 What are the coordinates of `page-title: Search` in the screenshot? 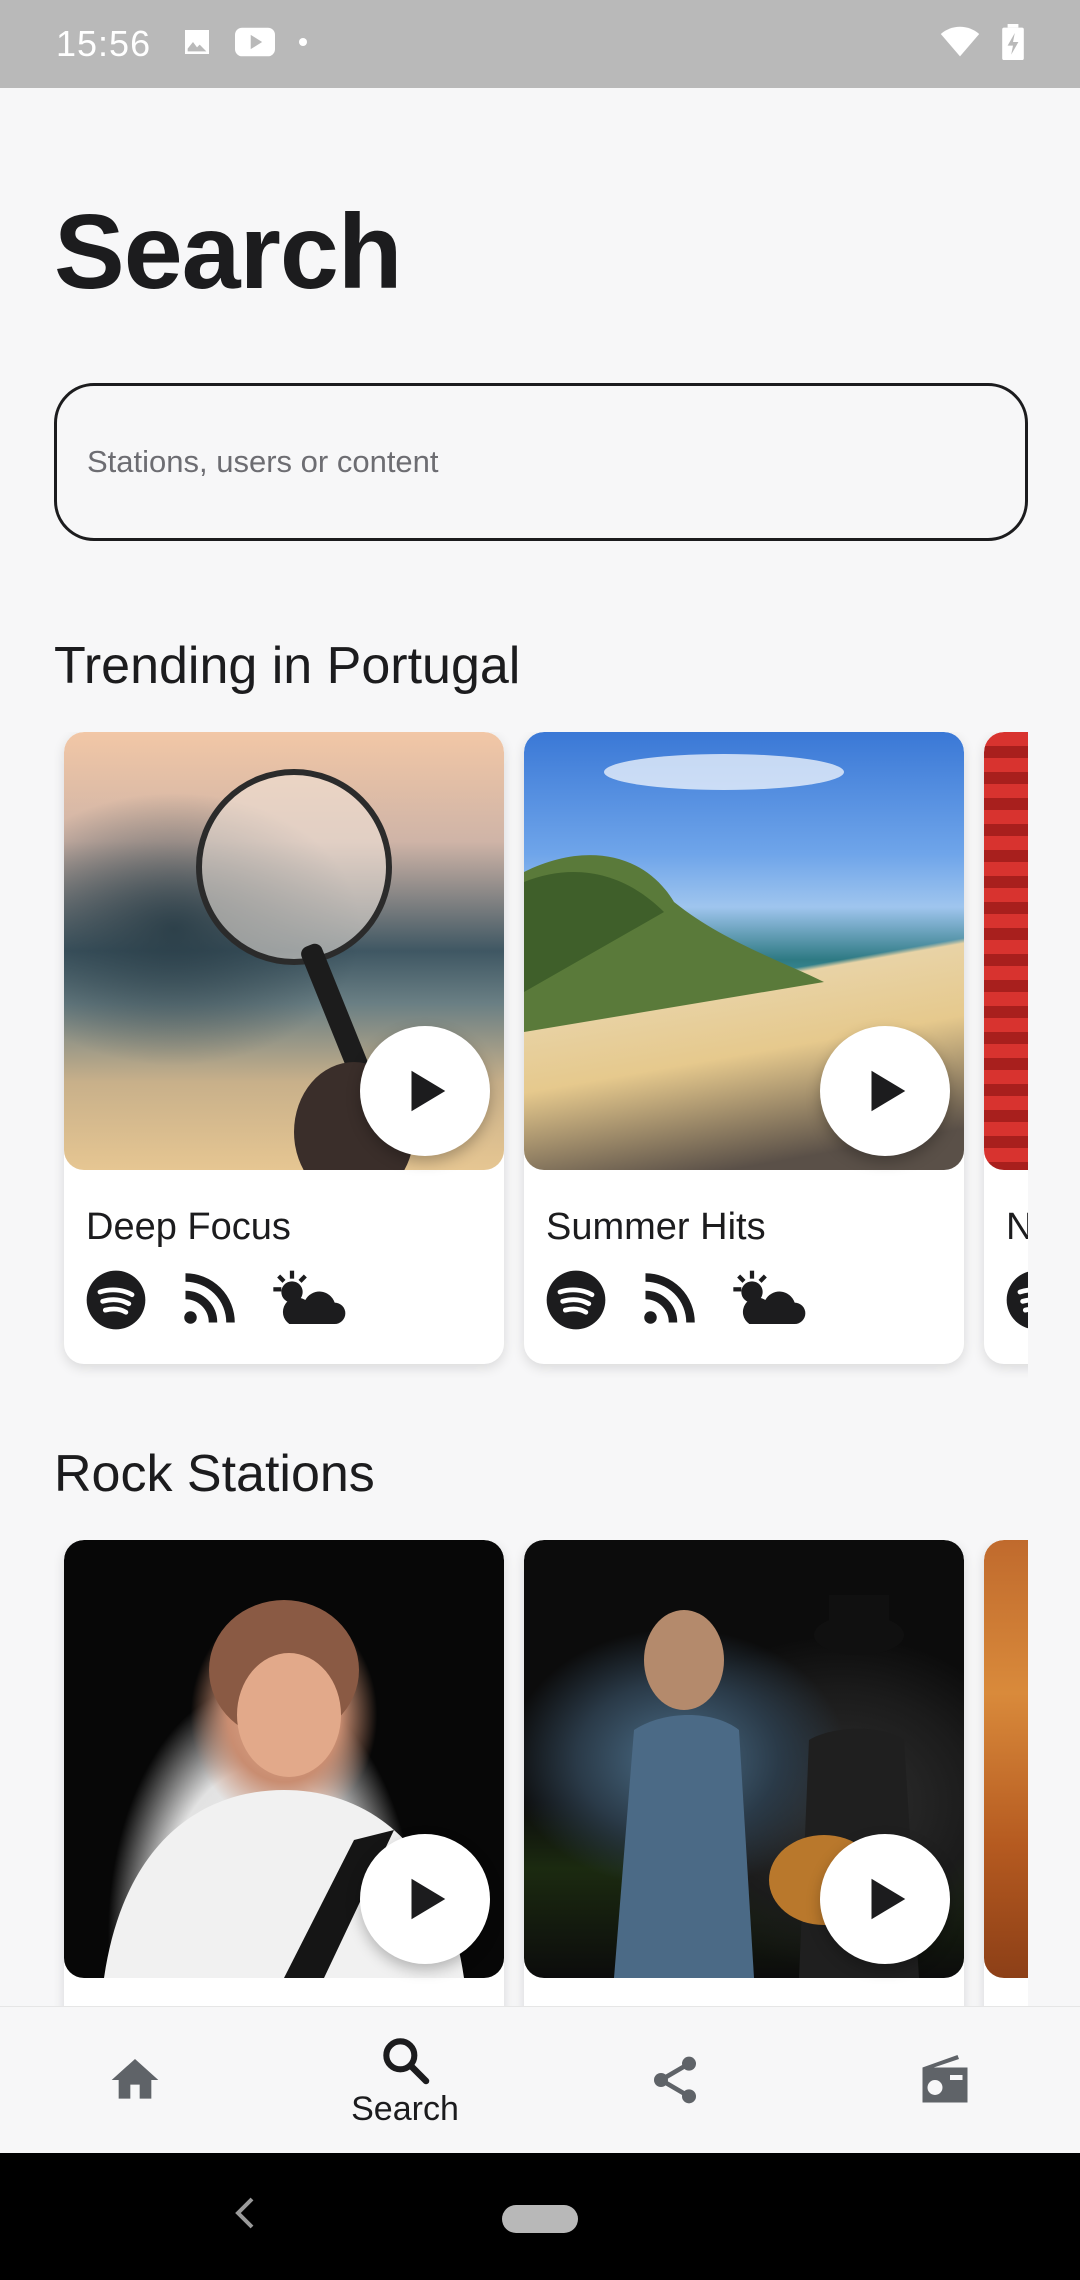 It's located at (228, 252).